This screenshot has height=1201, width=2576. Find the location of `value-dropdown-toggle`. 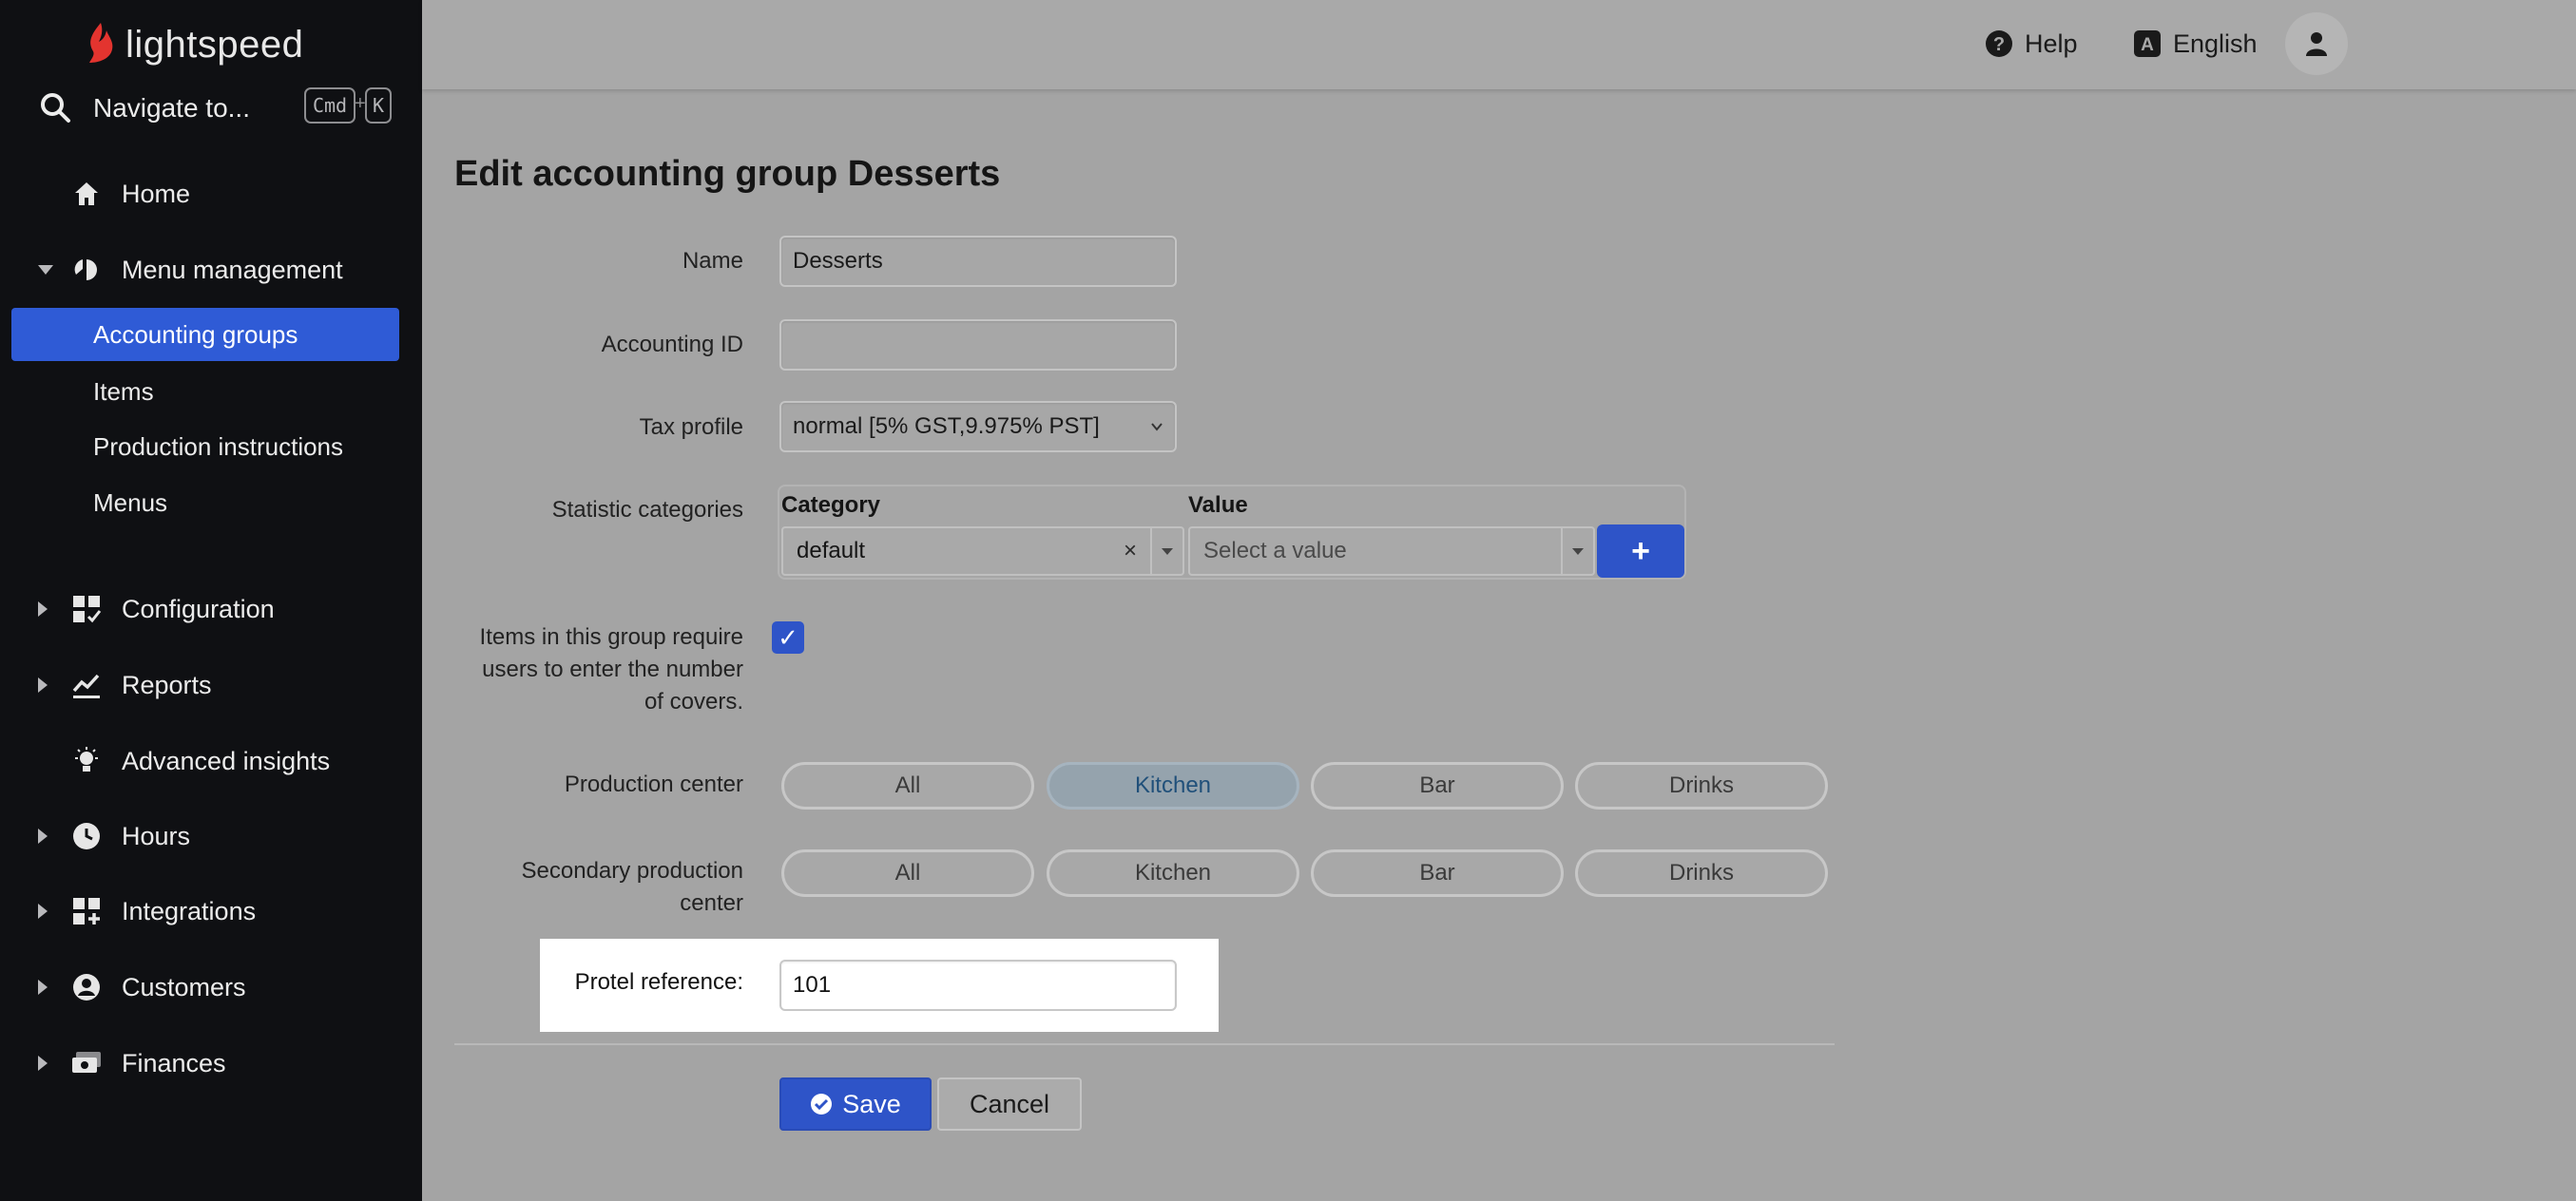

value-dropdown-toggle is located at coordinates (1577, 551).